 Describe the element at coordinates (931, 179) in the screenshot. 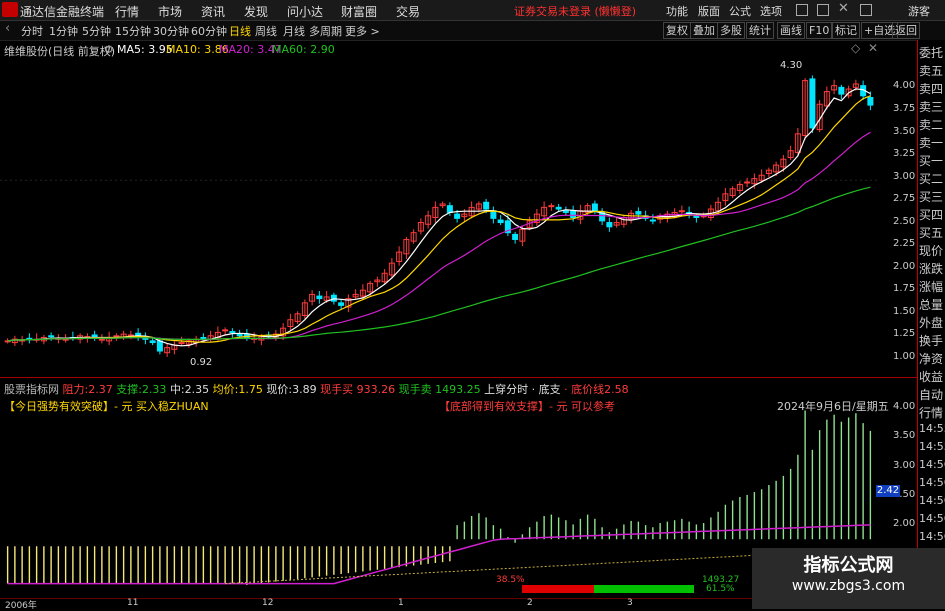

I see `panel-bid2: 买二` at that location.